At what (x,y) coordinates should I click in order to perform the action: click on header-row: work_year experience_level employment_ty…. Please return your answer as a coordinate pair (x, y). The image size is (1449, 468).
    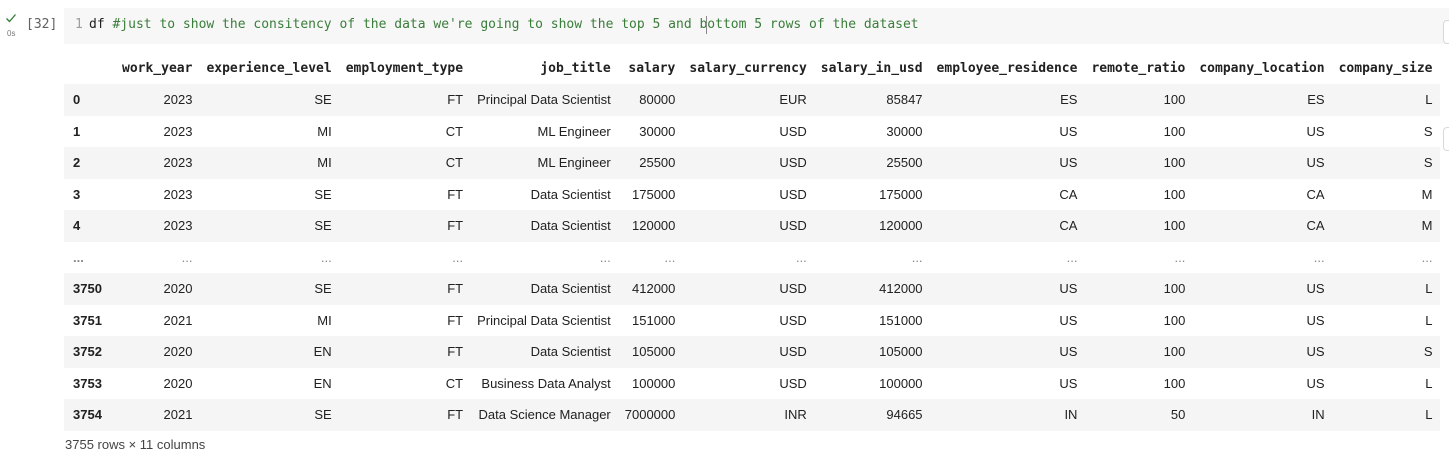
    Looking at the image, I should click on (752, 68).